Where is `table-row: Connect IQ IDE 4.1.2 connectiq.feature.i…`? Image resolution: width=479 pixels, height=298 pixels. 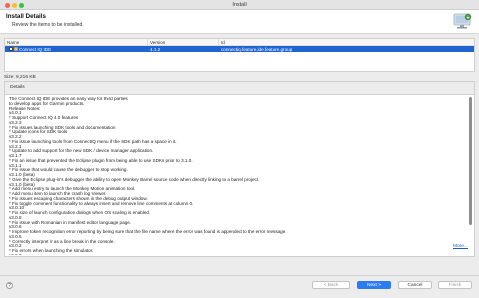 table-row: Connect IQ IDE 4.1.2 connectiq.feature.i… is located at coordinates (239, 49).